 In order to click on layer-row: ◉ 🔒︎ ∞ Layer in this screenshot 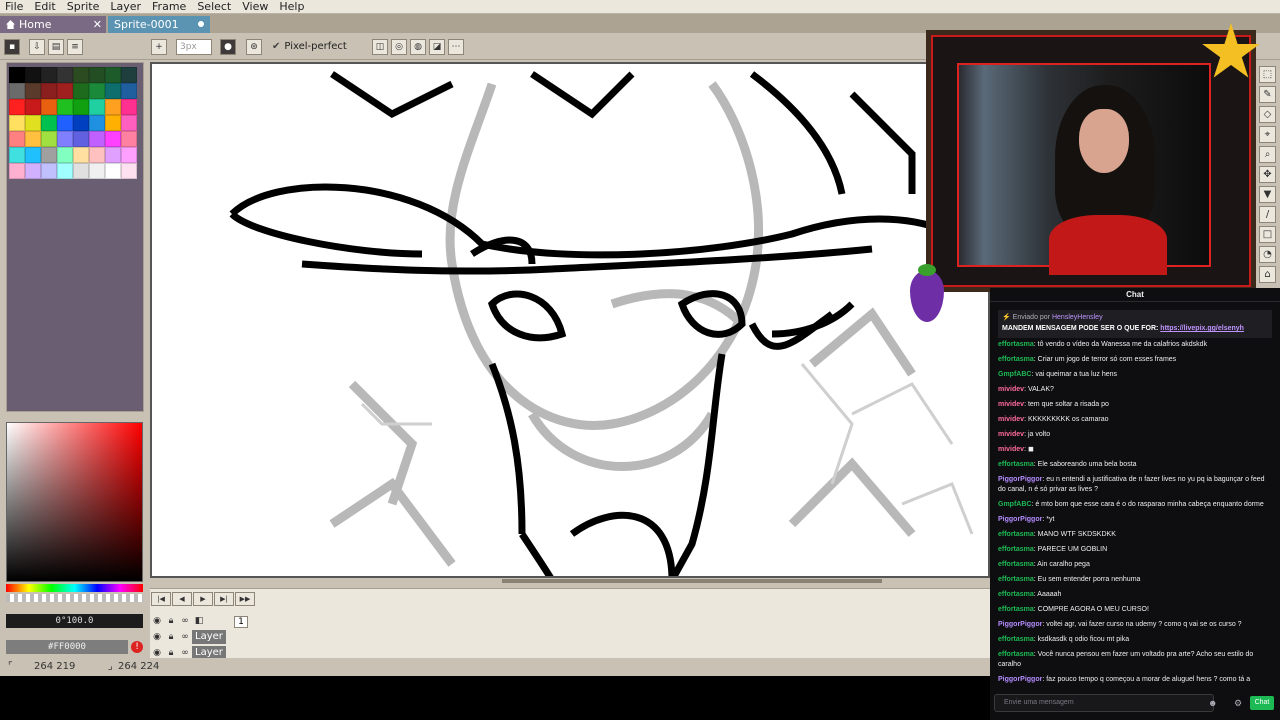, I will do `click(200, 636)`.